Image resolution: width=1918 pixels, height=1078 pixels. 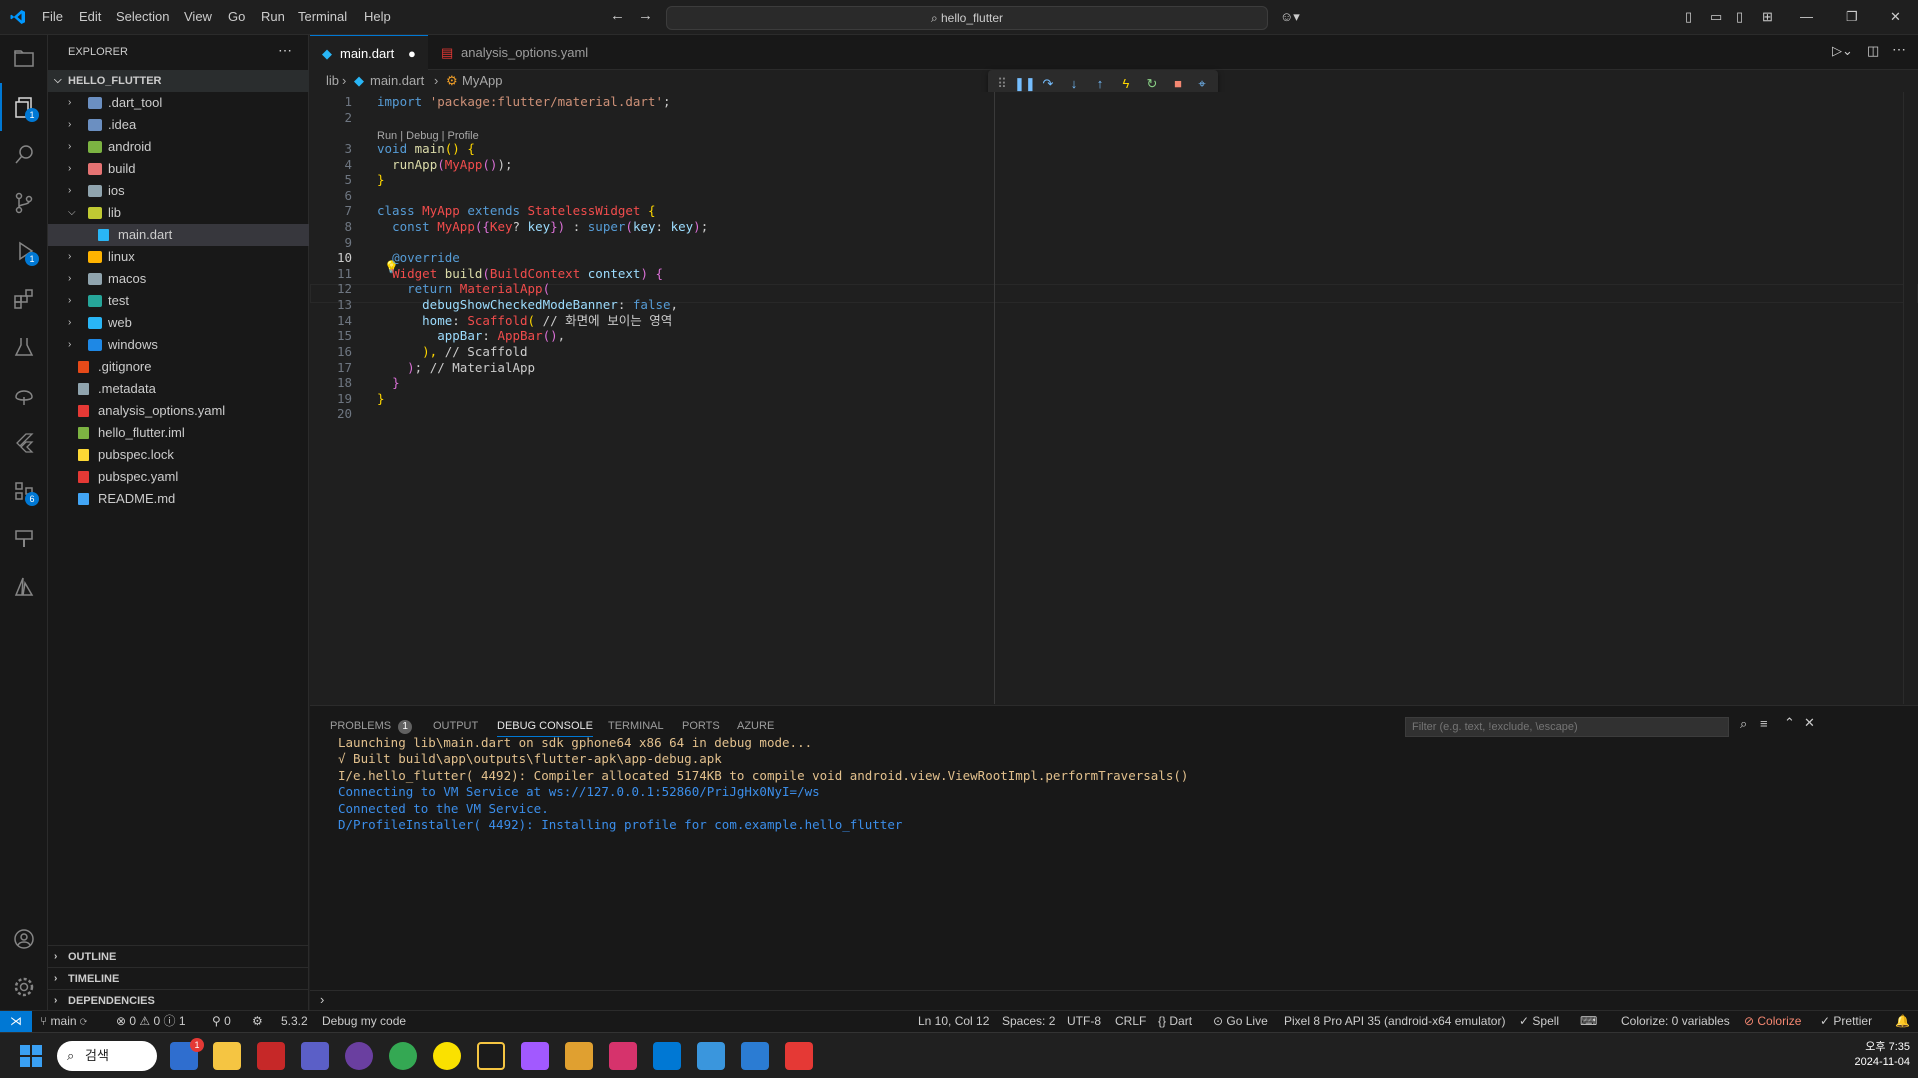 What do you see at coordinates (369, 52) in the screenshot?
I see `tab-main-dart: ◆ main.dart ●` at bounding box center [369, 52].